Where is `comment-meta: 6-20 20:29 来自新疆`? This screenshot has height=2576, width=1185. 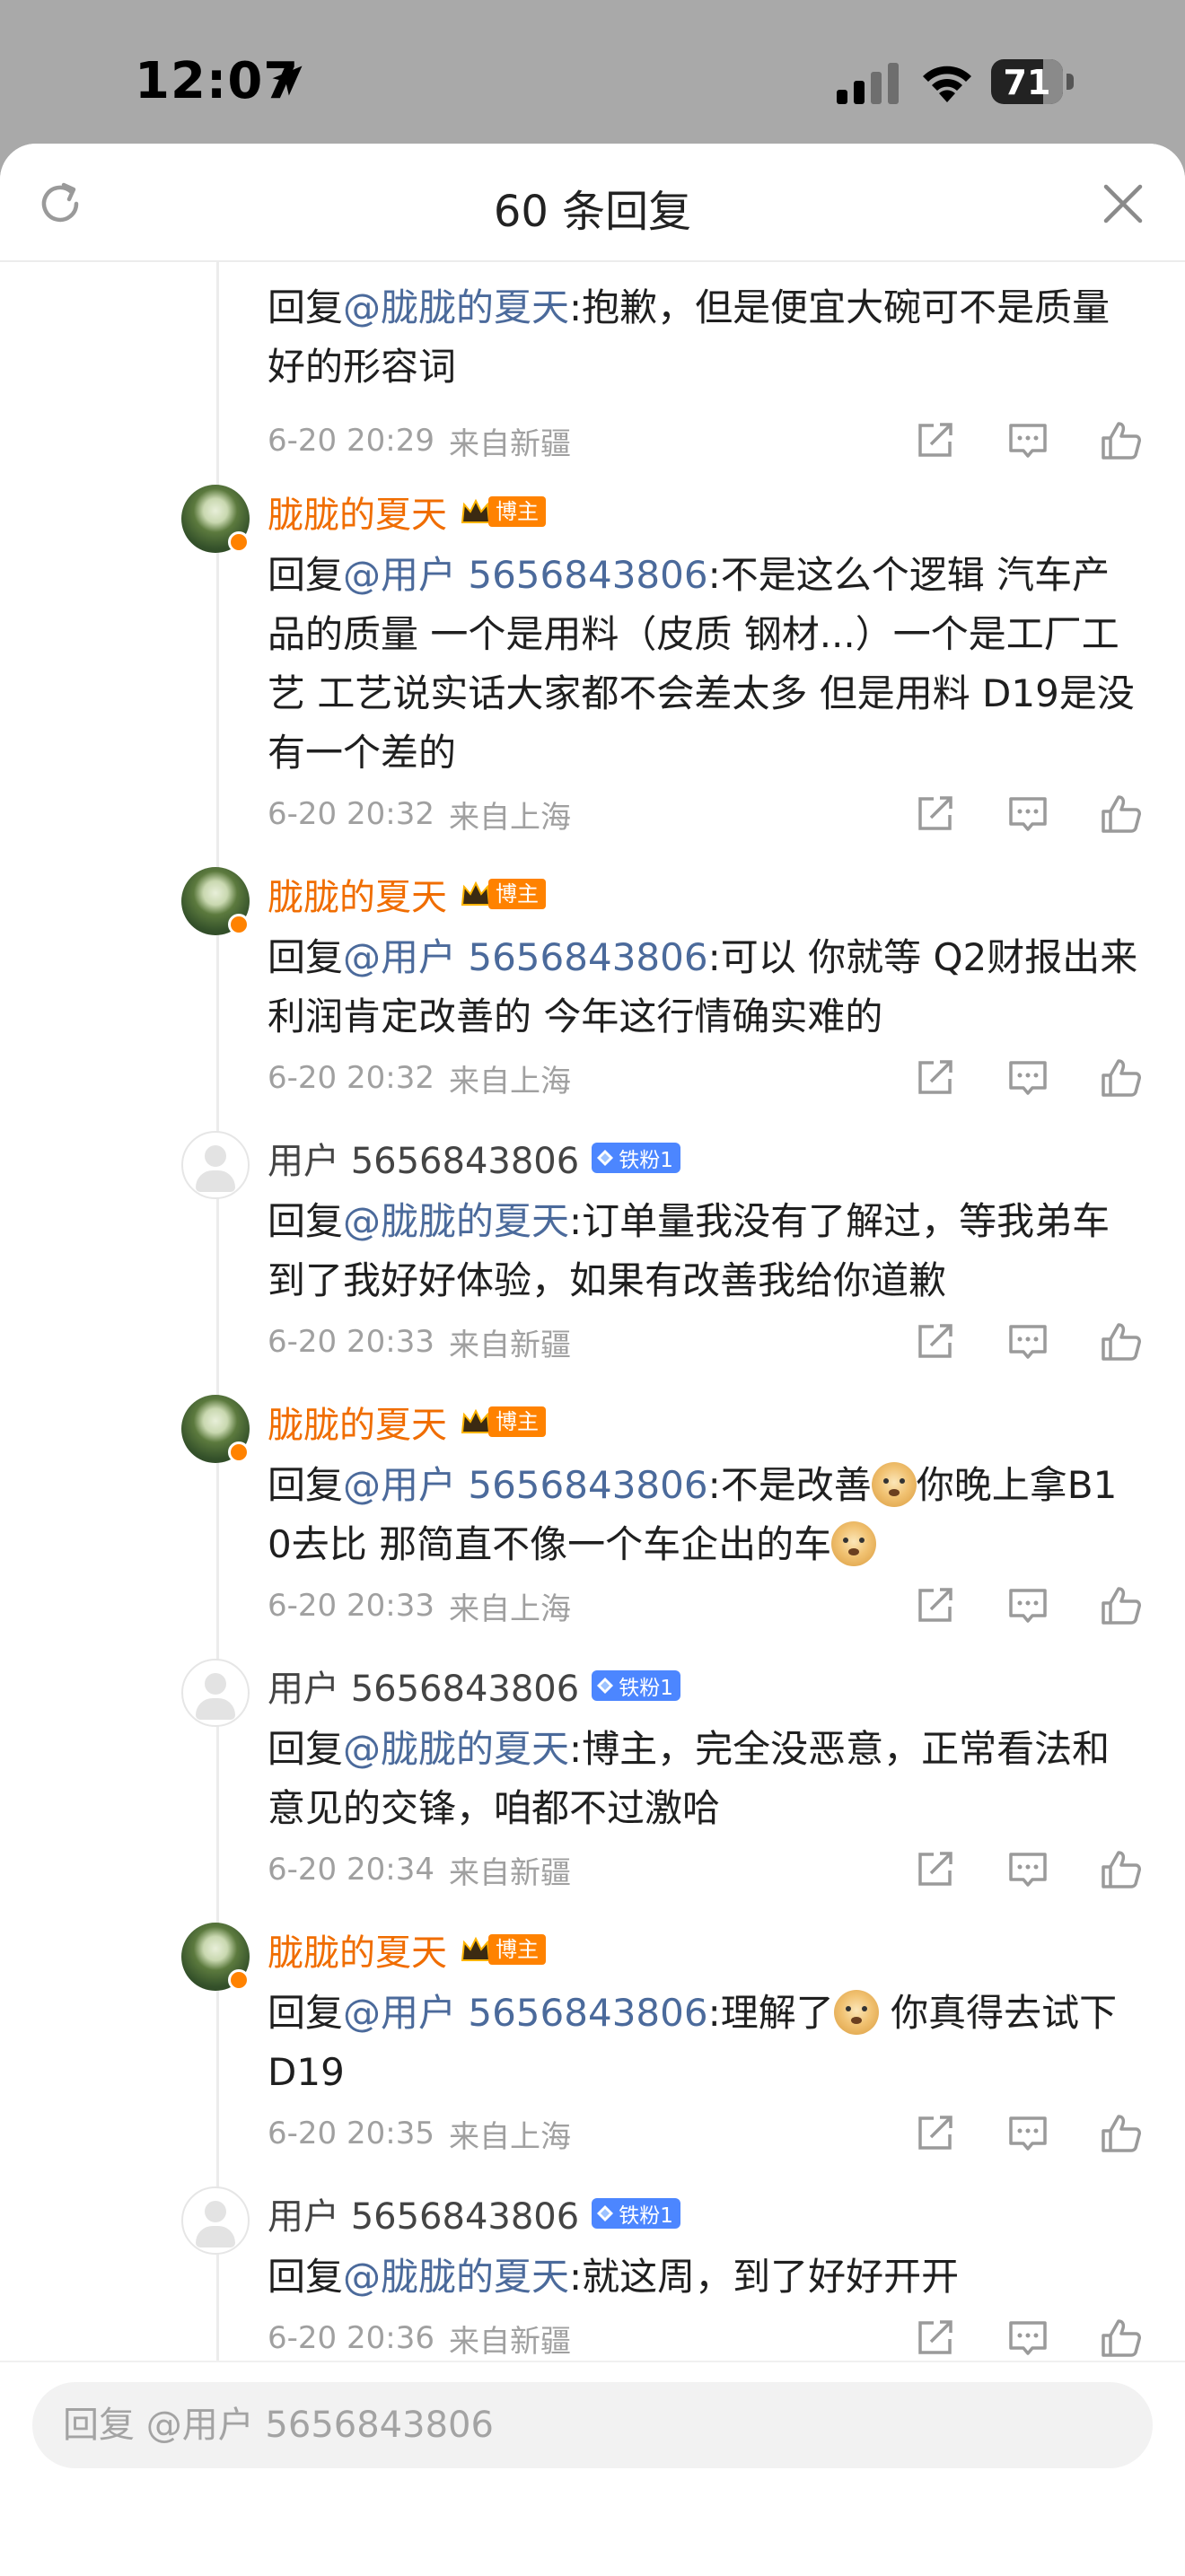 comment-meta: 6-20 20:29 来自新疆 is located at coordinates (419, 440).